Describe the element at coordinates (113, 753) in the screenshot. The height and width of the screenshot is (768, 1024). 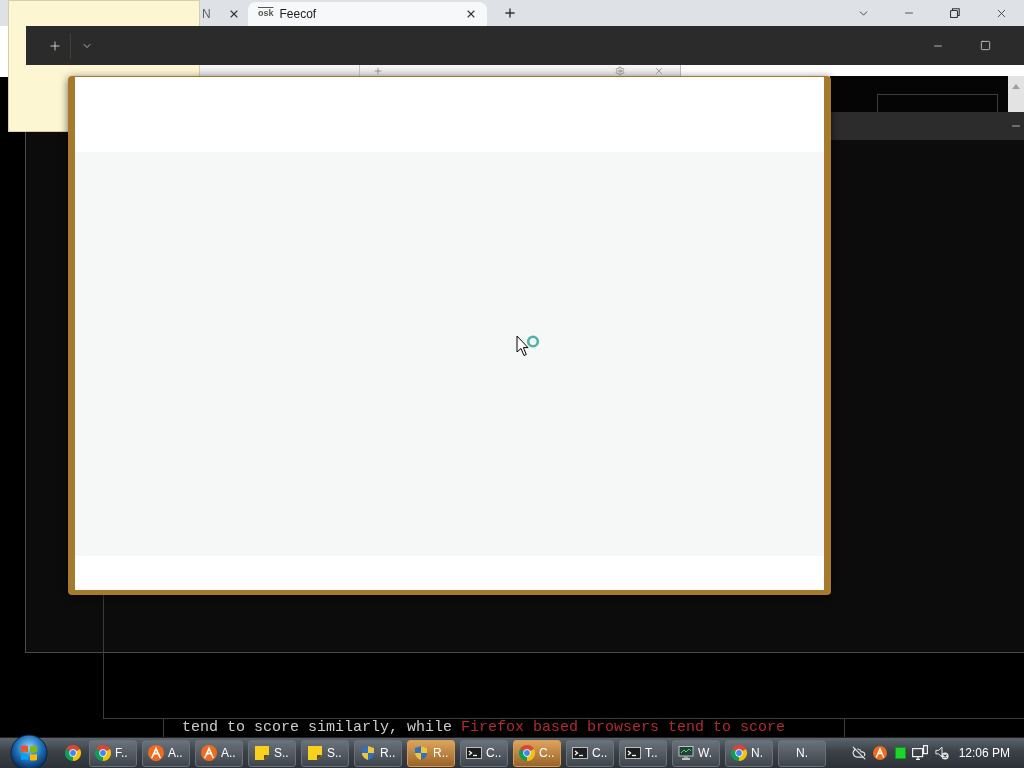
I see `taskbar-button: F..` at that location.